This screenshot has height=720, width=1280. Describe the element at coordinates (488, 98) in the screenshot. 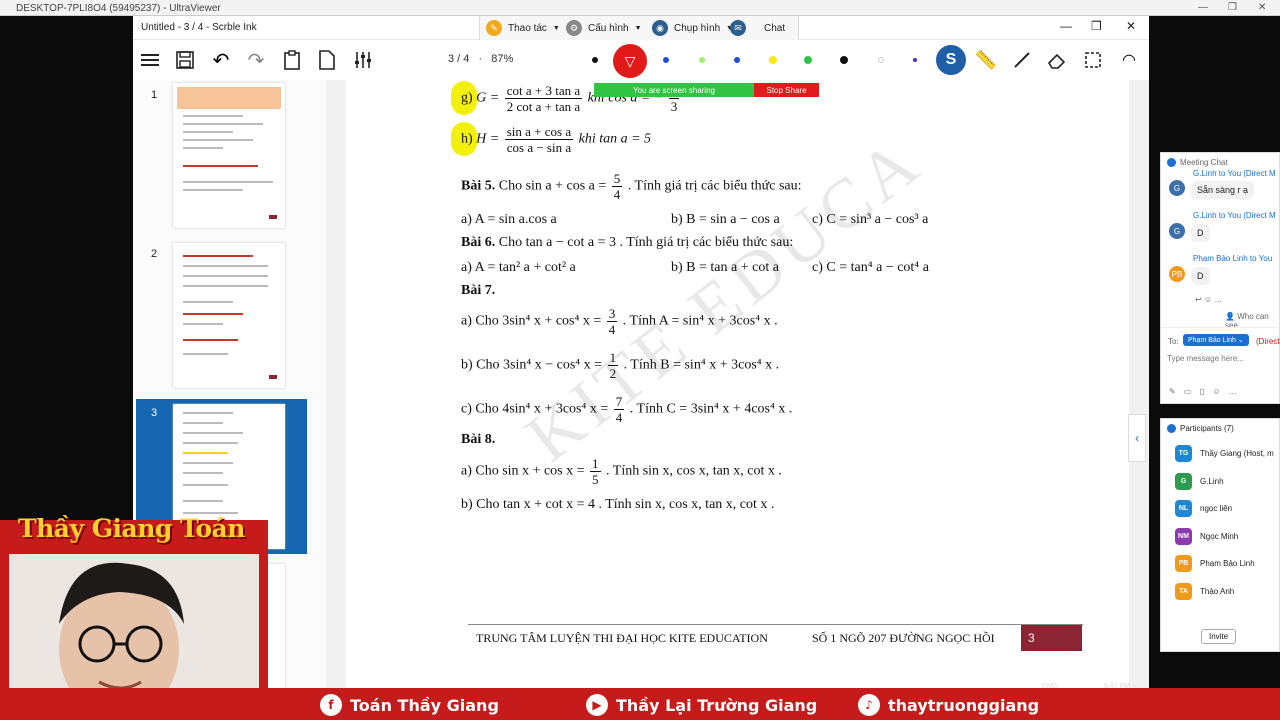

I see `expr: G =` at that location.